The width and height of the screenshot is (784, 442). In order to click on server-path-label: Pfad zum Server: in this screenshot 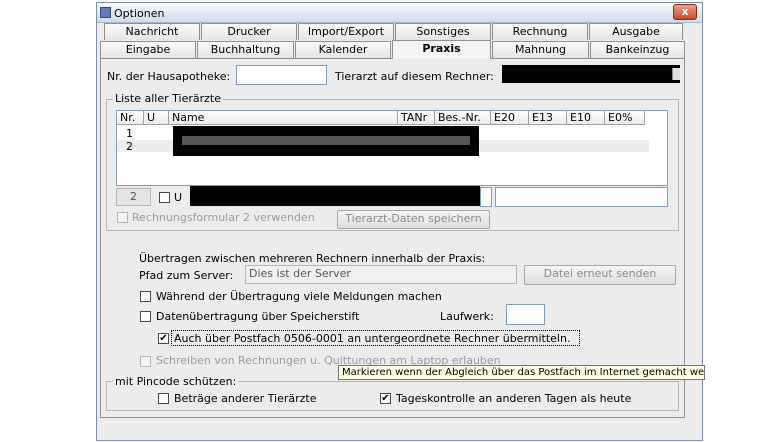, I will do `click(186, 275)`.